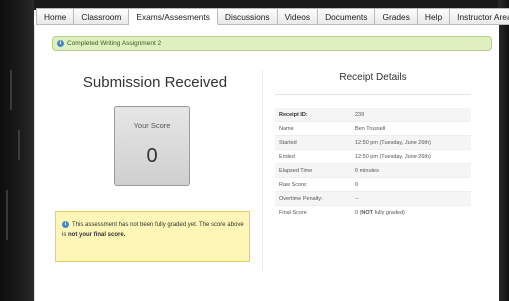  Describe the element at coordinates (389, 212) in the screenshot. I see `final-score-post: fully graded)` at that location.